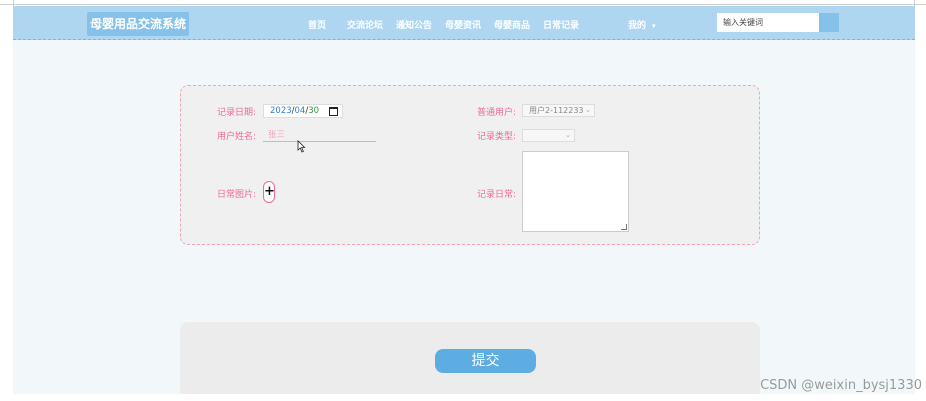  Describe the element at coordinates (624, 227) in the screenshot. I see `resize-handle-icon` at that location.